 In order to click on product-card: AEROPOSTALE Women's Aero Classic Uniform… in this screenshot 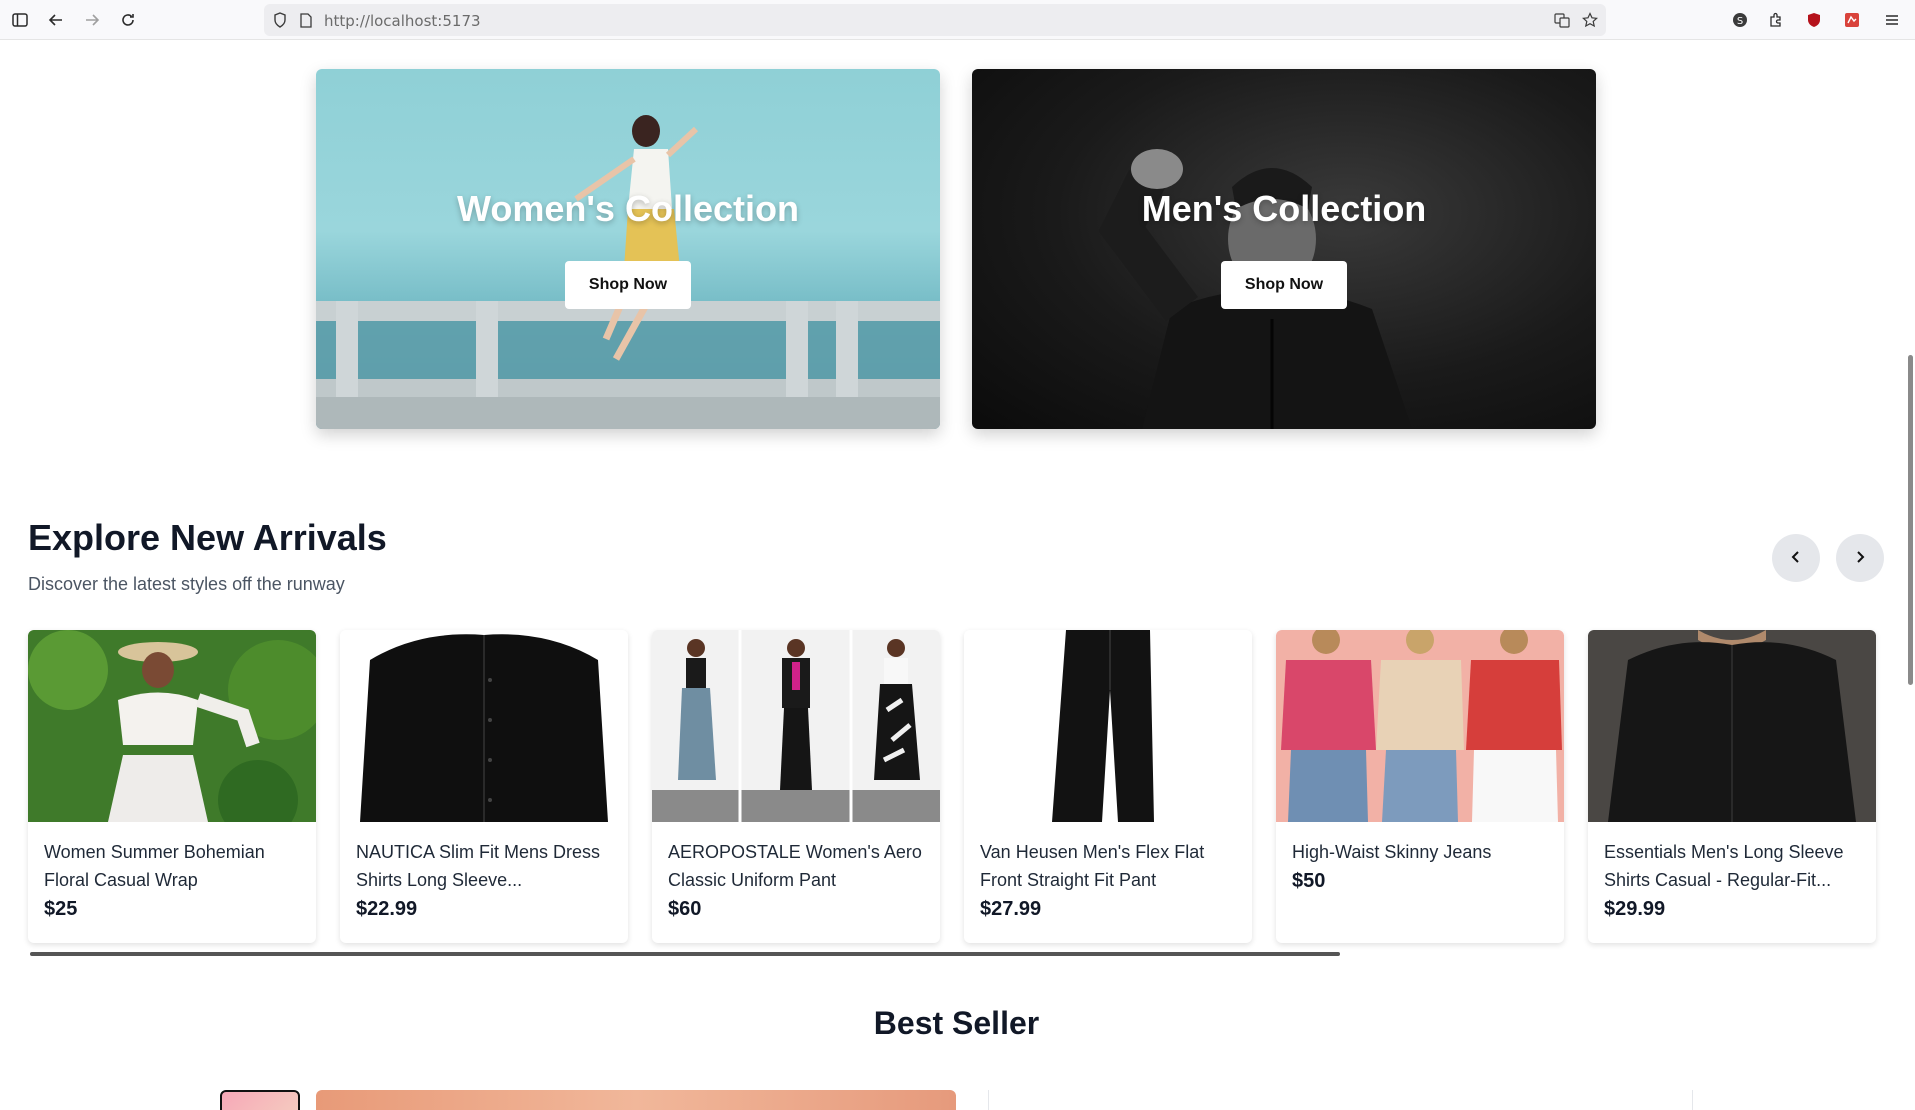, I will do `click(796, 786)`.